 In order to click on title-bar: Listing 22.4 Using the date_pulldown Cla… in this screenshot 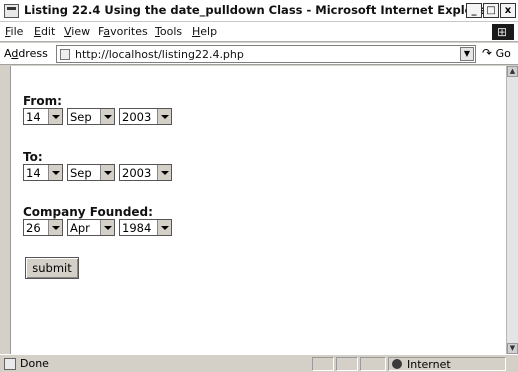, I will do `click(259, 11)`.